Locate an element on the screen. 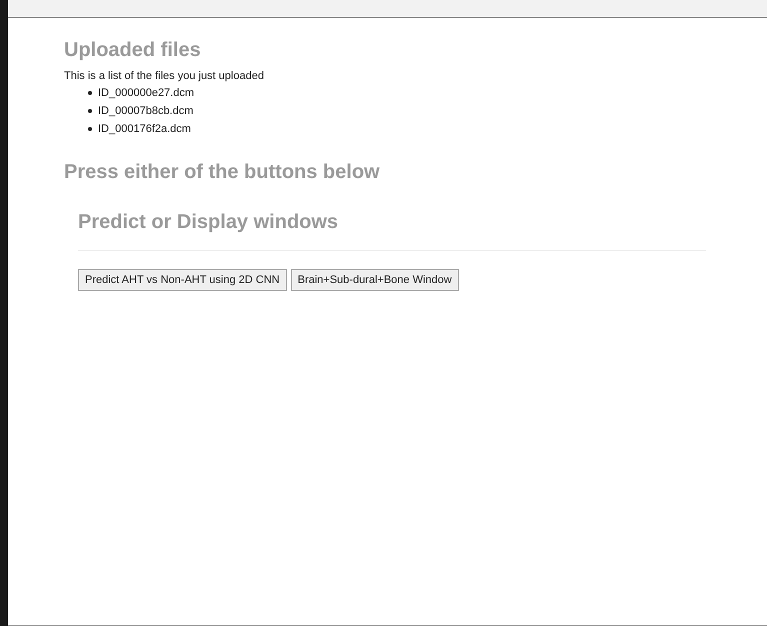  file-name: ID_000000e27.dcm is located at coordinates (146, 93).